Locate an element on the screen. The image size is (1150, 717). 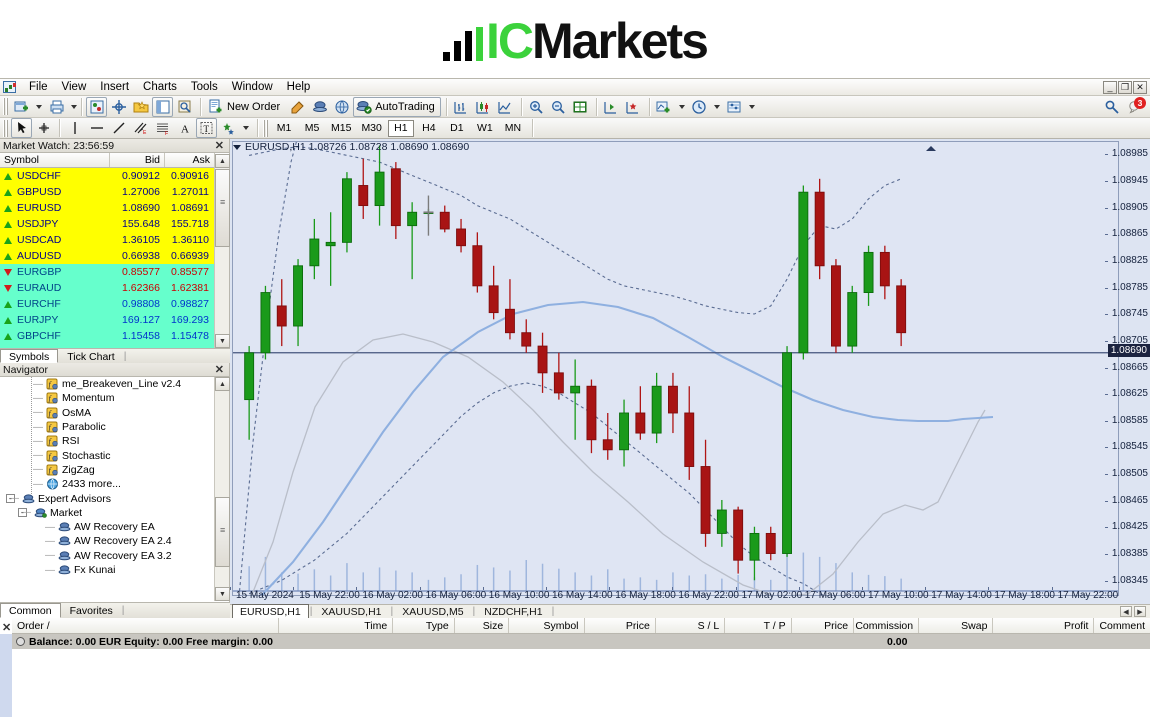
cursor-icon is located at coordinates (21, 128).